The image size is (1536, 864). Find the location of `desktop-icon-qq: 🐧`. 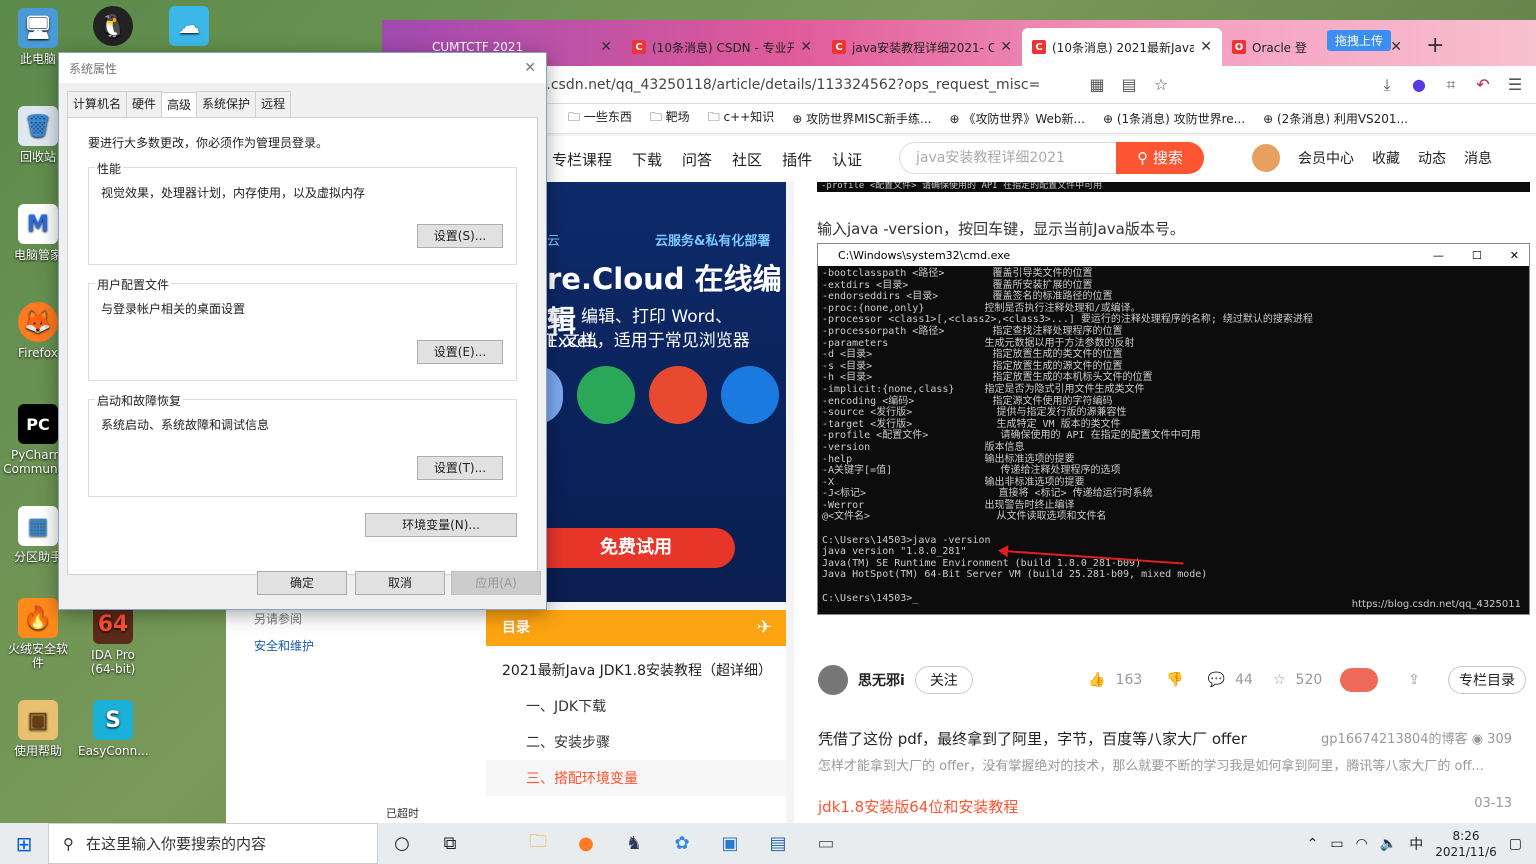

desktop-icon-qq: 🐧 is located at coordinates (113, 28).